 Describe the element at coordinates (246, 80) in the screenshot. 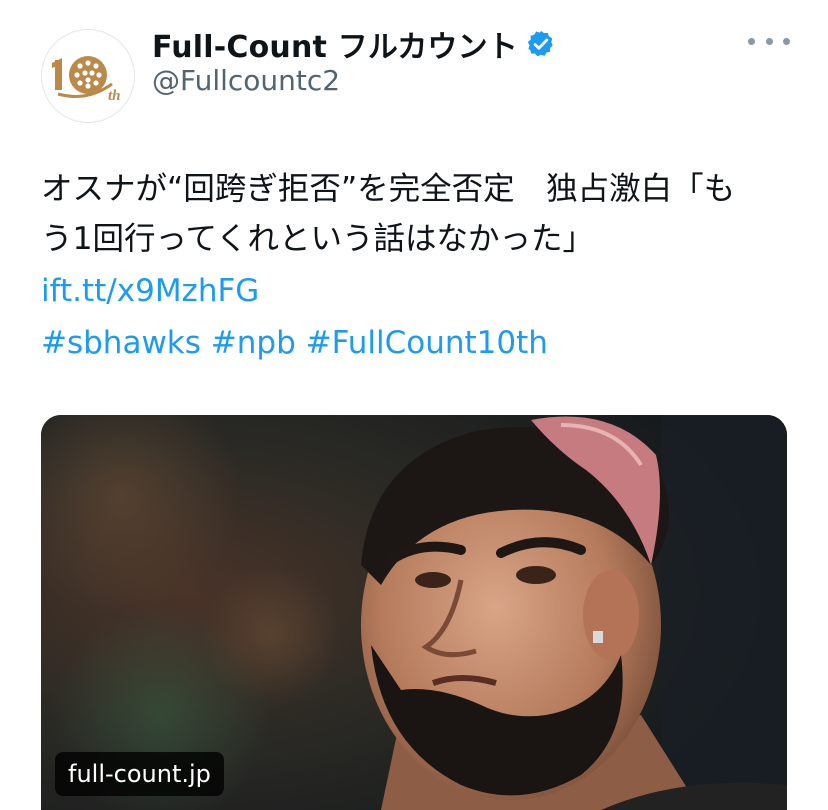

I see `account-handle: @Fullcountc2` at that location.